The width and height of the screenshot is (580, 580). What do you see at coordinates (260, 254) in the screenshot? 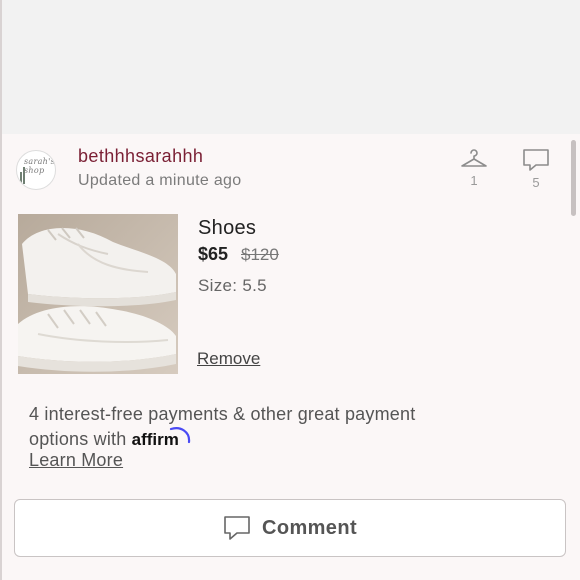
I see `item-original-price: $120` at bounding box center [260, 254].